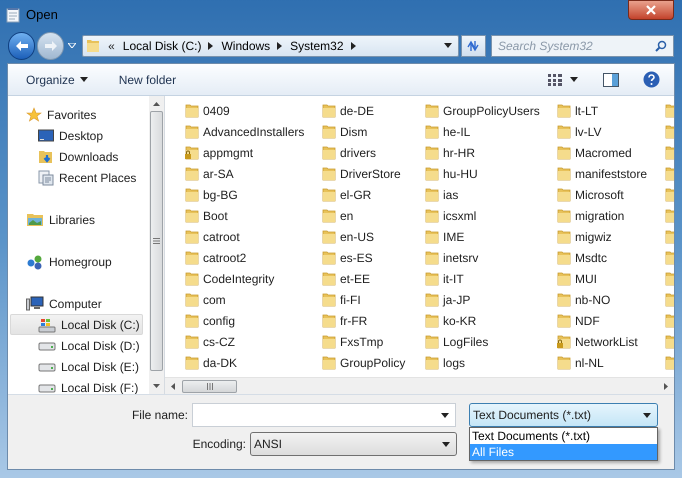 The width and height of the screenshot is (682, 478). I want to click on folder-item: inetsrv, so click(491, 257).